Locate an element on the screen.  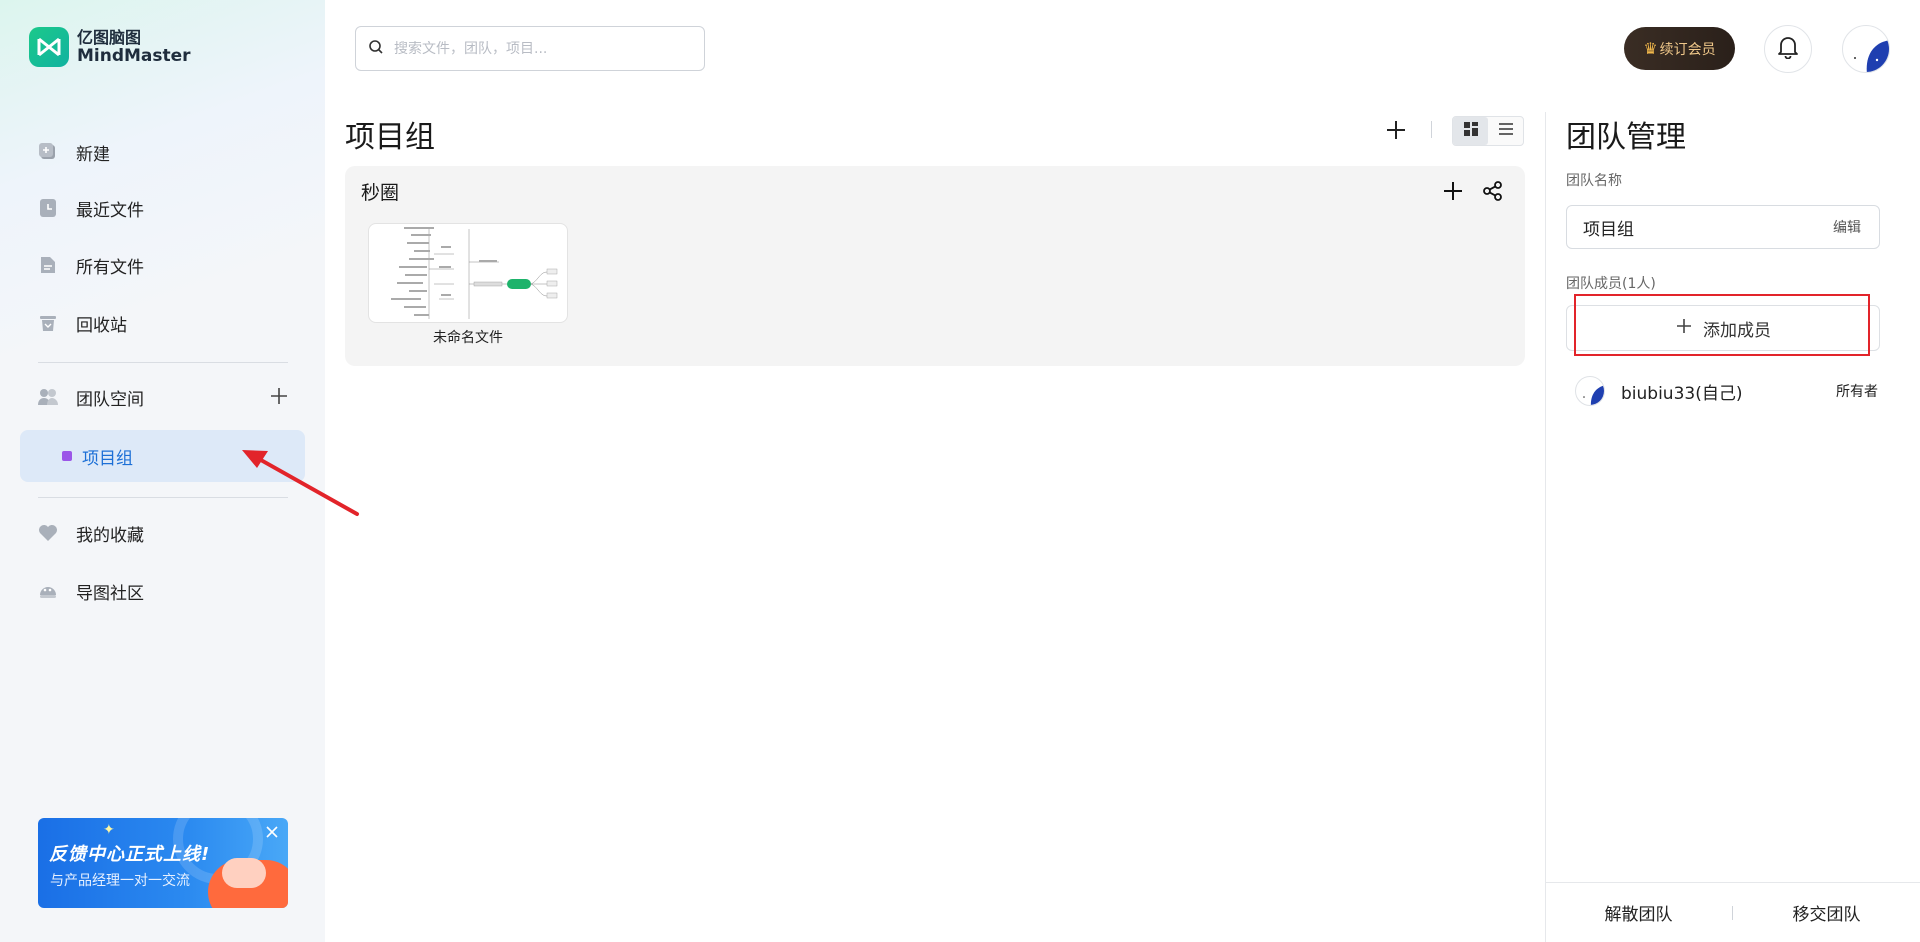
team-panel-footer: 解散团队 移交团队 is located at coordinates (1732, 912).